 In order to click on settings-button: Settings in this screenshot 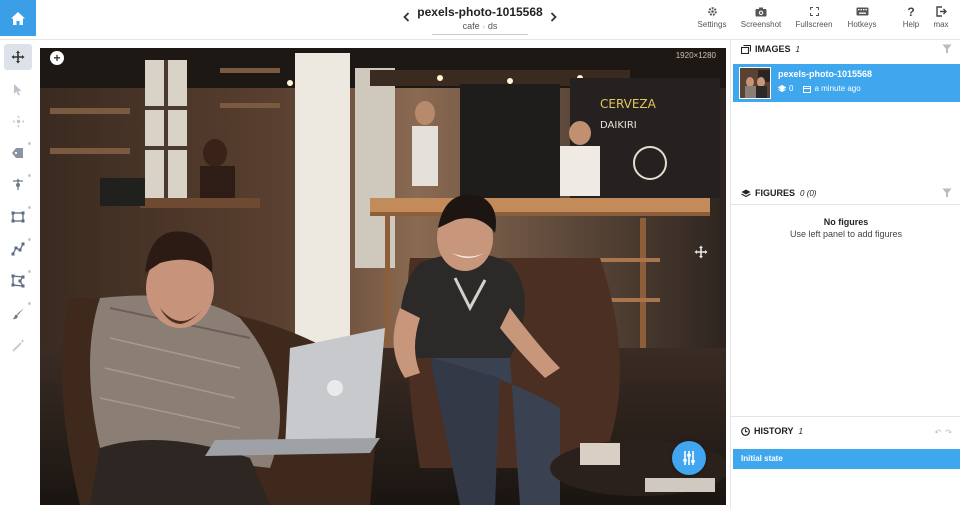, I will do `click(712, 19)`.